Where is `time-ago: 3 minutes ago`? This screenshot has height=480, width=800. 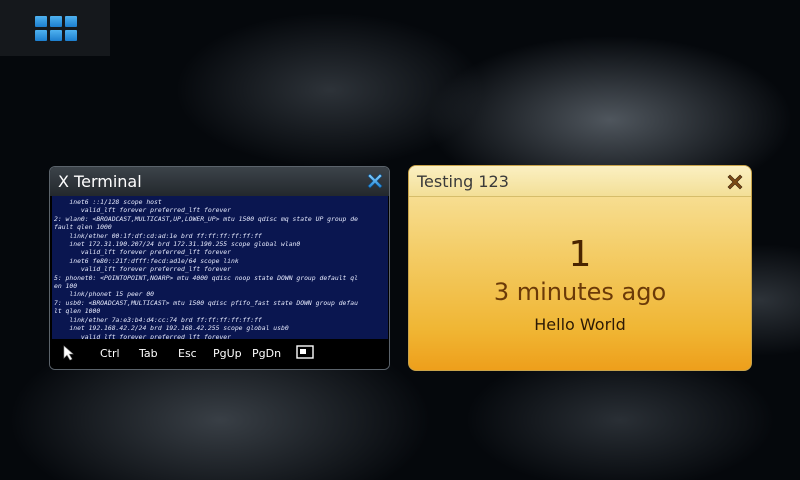
time-ago: 3 minutes ago is located at coordinates (580, 292).